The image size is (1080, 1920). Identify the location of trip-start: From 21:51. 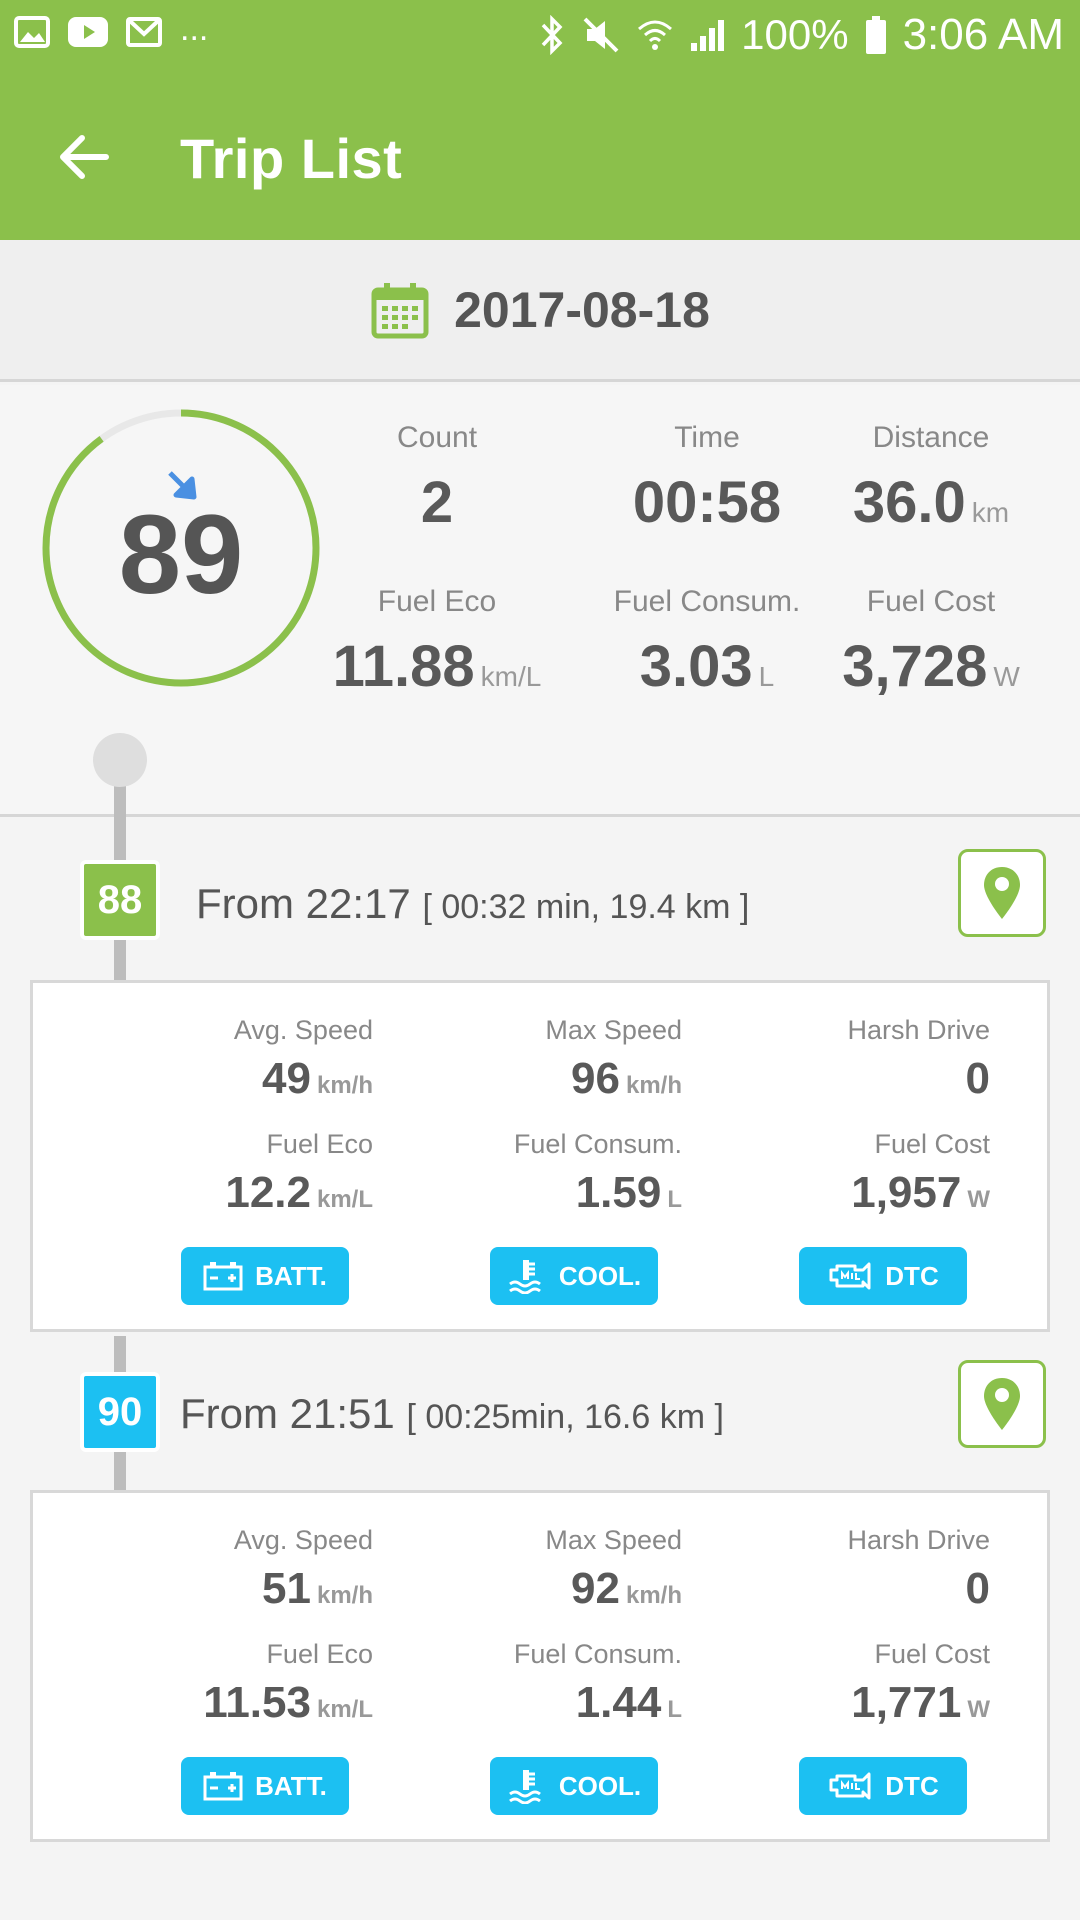
(287, 1413).